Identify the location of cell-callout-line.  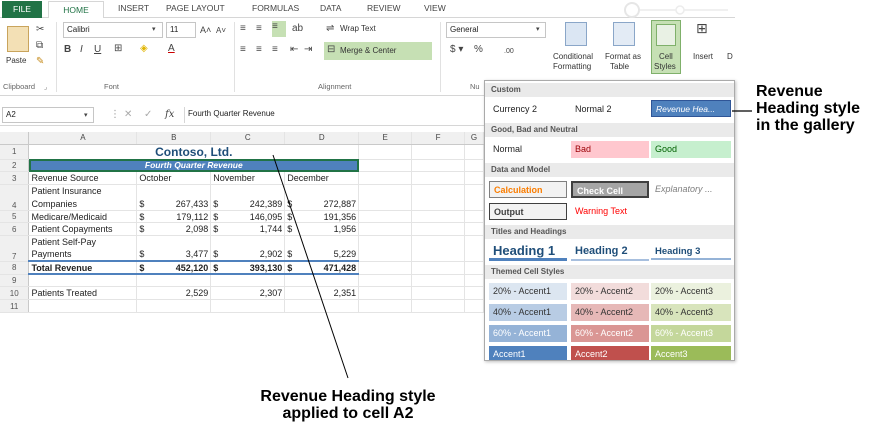
(310, 266).